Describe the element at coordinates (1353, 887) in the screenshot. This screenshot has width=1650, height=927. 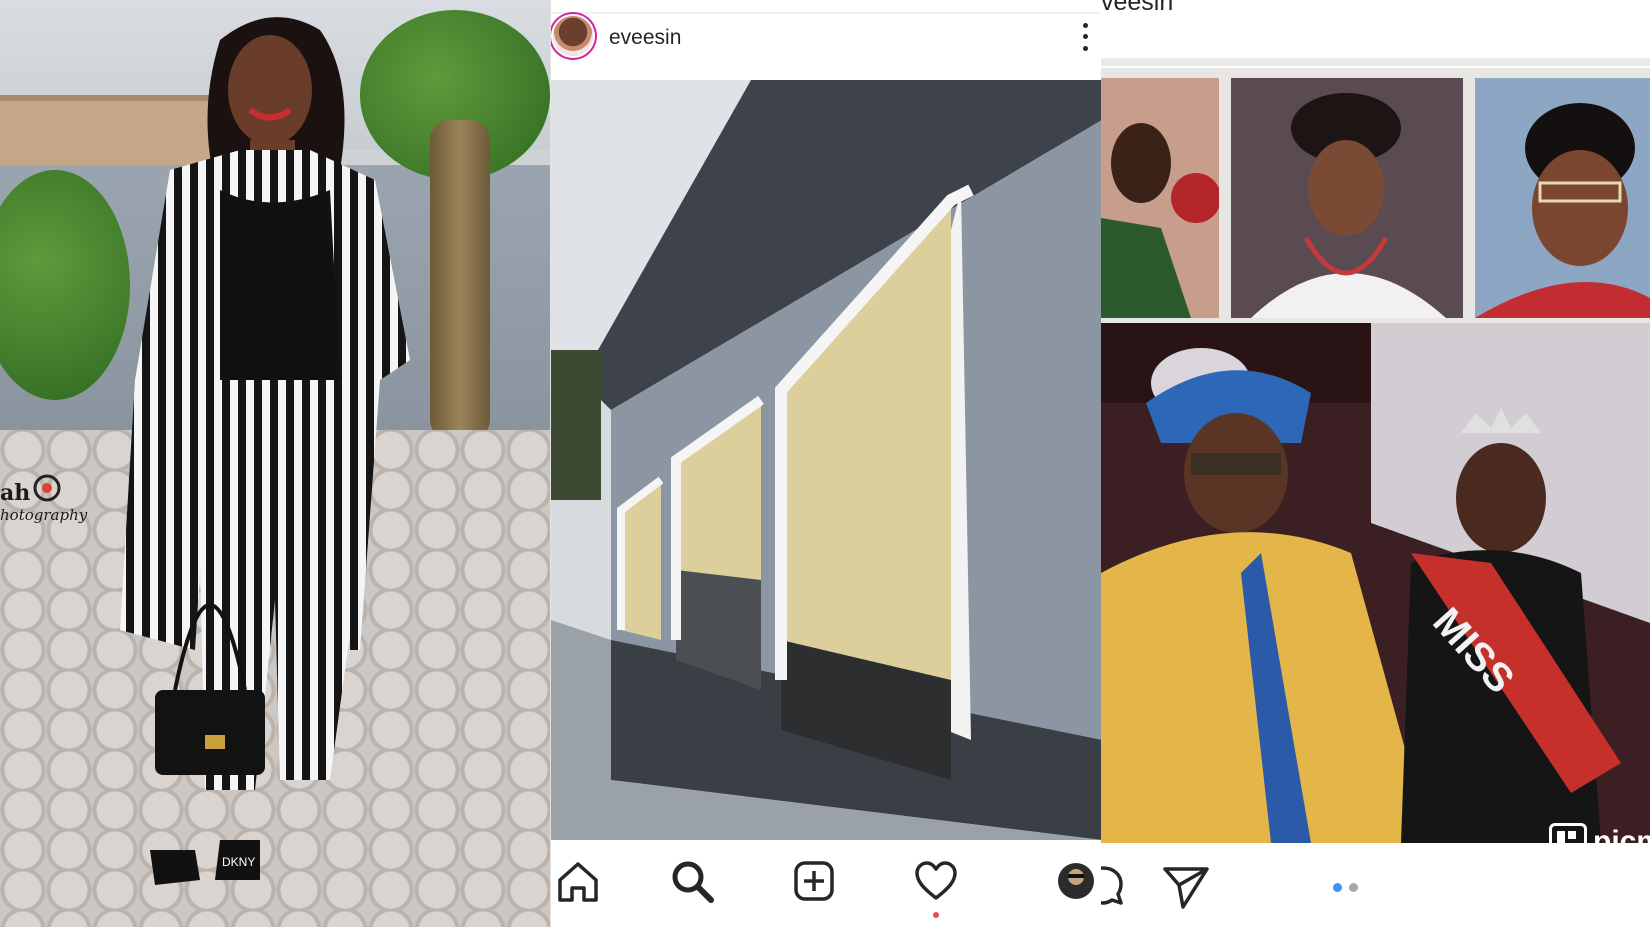
I see `carousel-dot` at that location.